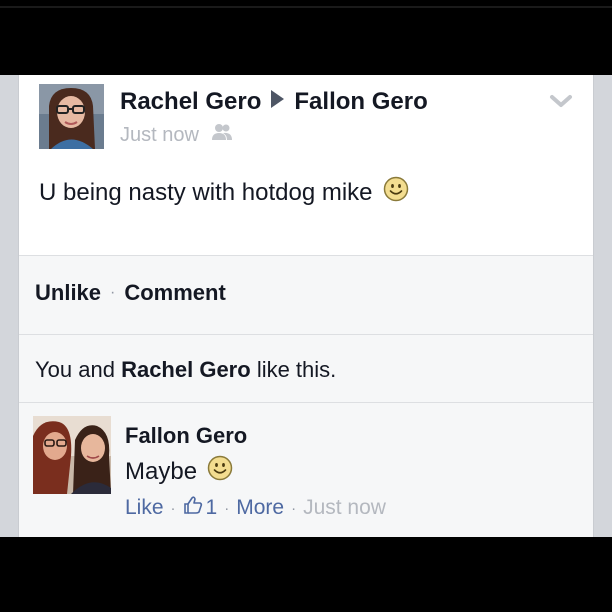  What do you see at coordinates (296, 369) in the screenshot?
I see `likes-suffix: like this.` at bounding box center [296, 369].